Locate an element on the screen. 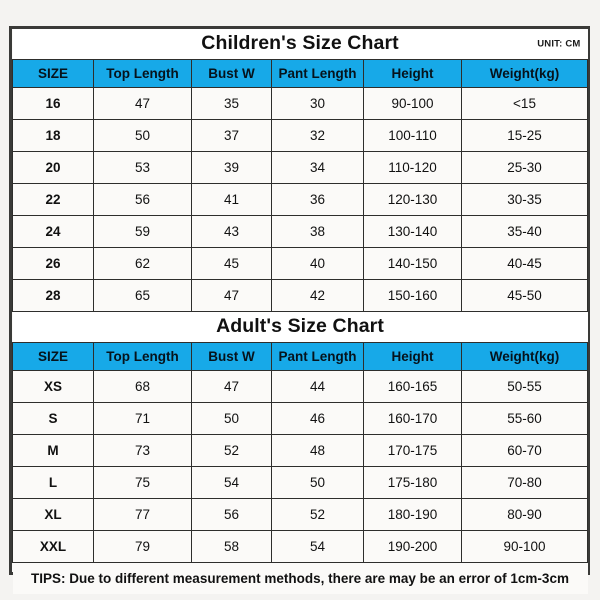  cell-height: 90-100 is located at coordinates (412, 103).